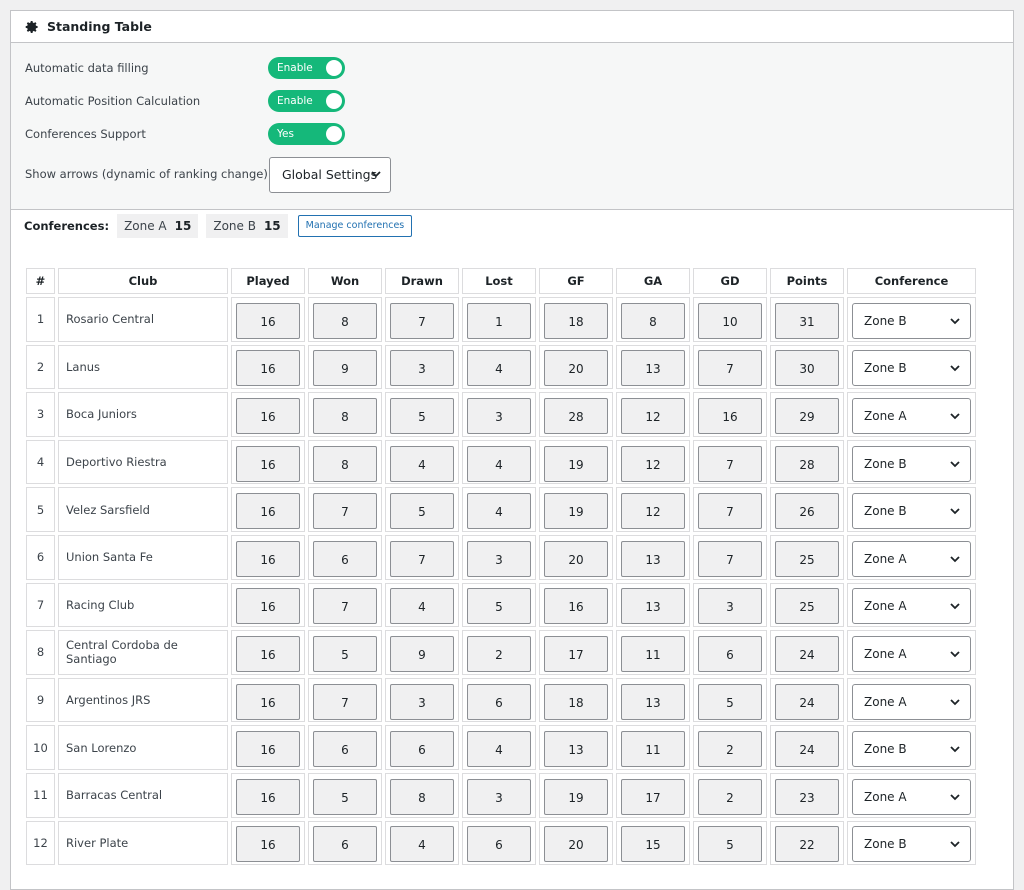 The image size is (1024, 890). Describe the element at coordinates (422, 368) in the screenshot. I see `drawn-input: 3` at that location.